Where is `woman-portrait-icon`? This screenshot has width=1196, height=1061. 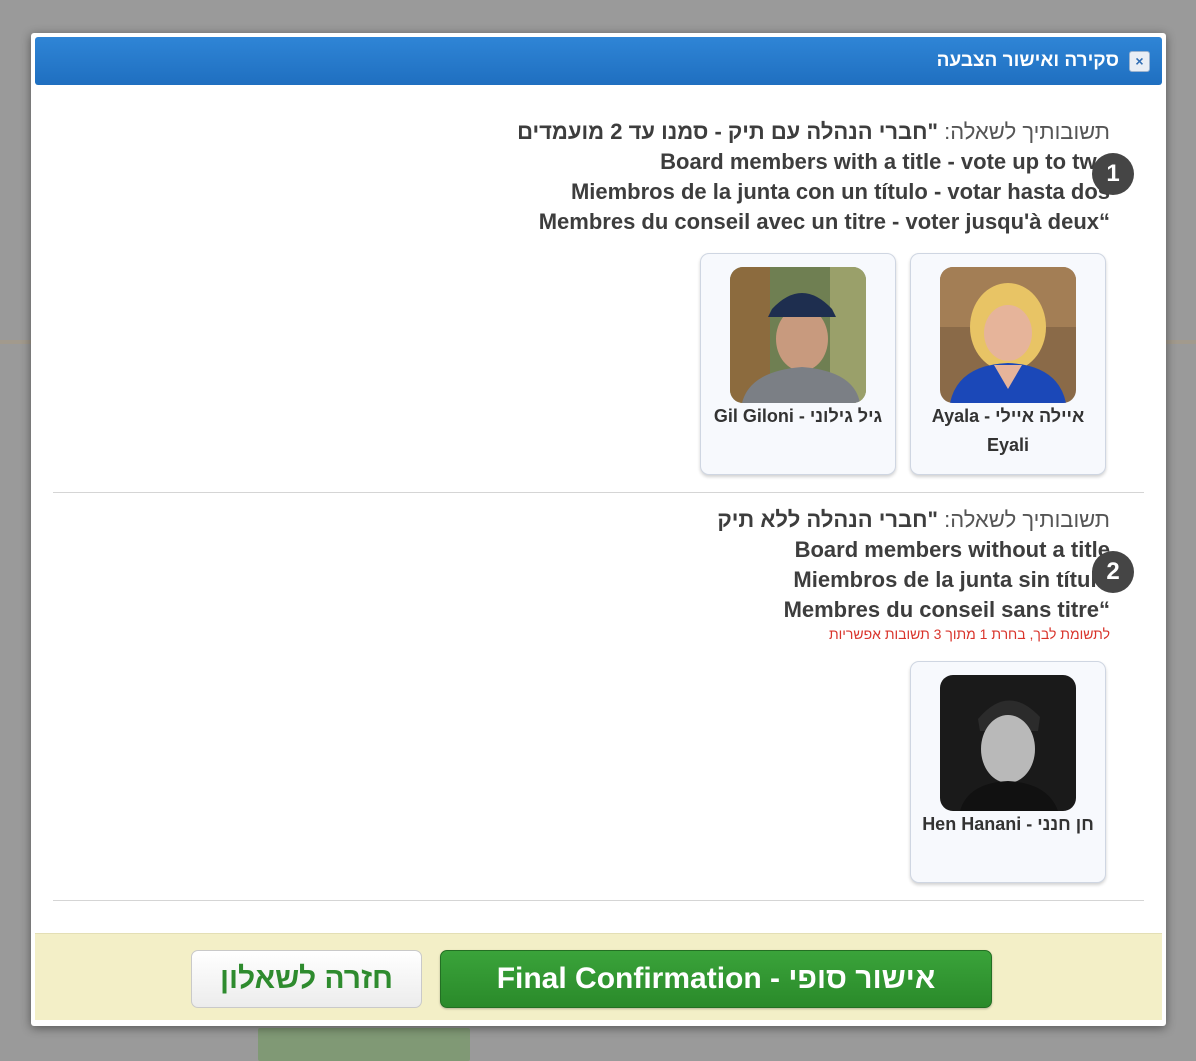 woman-portrait-icon is located at coordinates (1008, 335).